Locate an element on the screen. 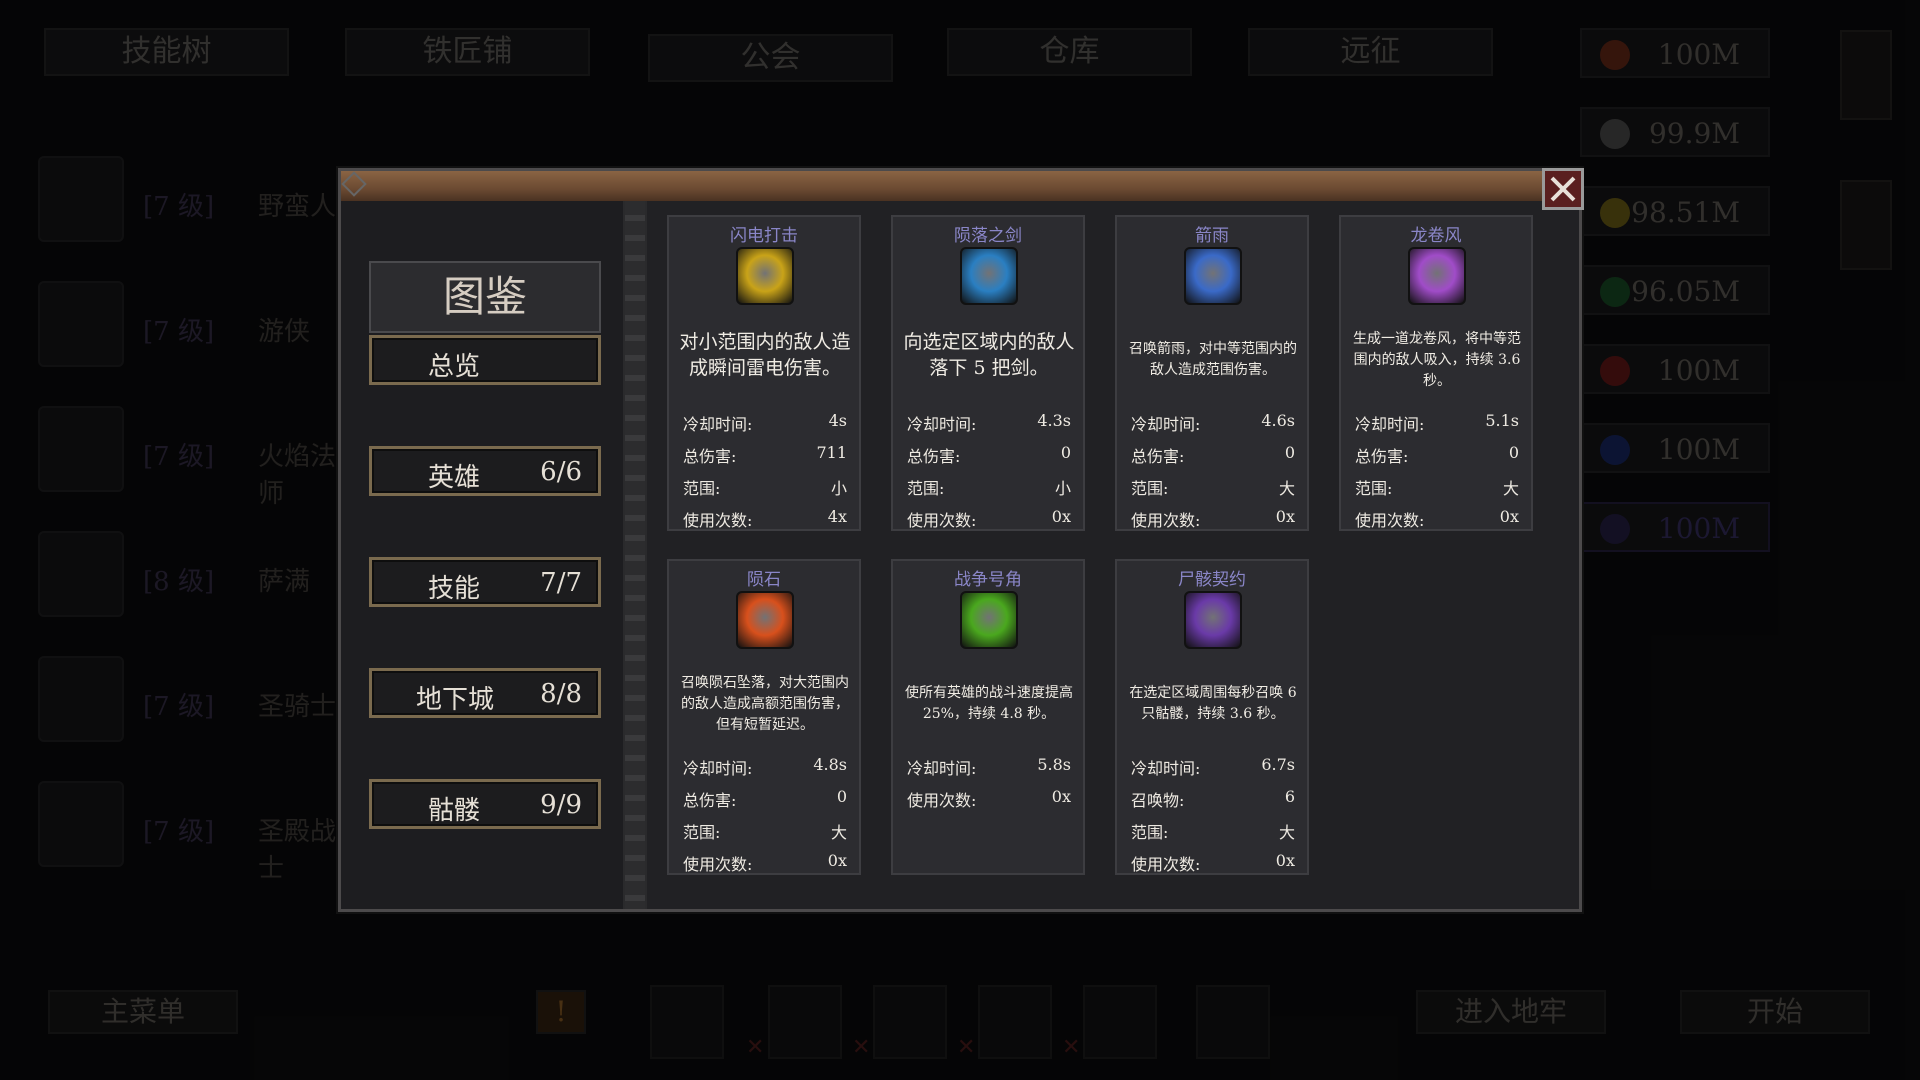 This screenshot has height=1080, width=1920. stat-row: 冷却时间: 5.8s is located at coordinates (989, 767).